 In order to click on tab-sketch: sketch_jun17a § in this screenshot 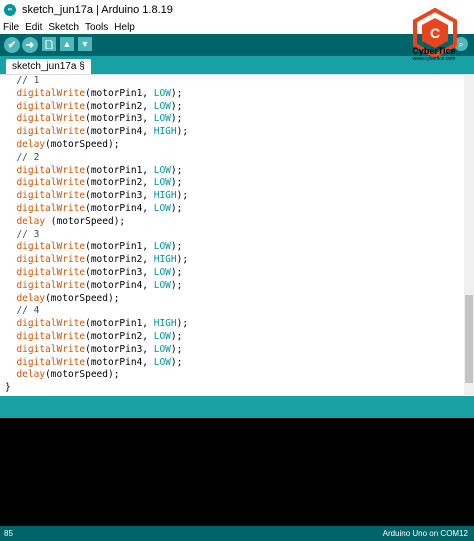, I will do `click(48, 66)`.